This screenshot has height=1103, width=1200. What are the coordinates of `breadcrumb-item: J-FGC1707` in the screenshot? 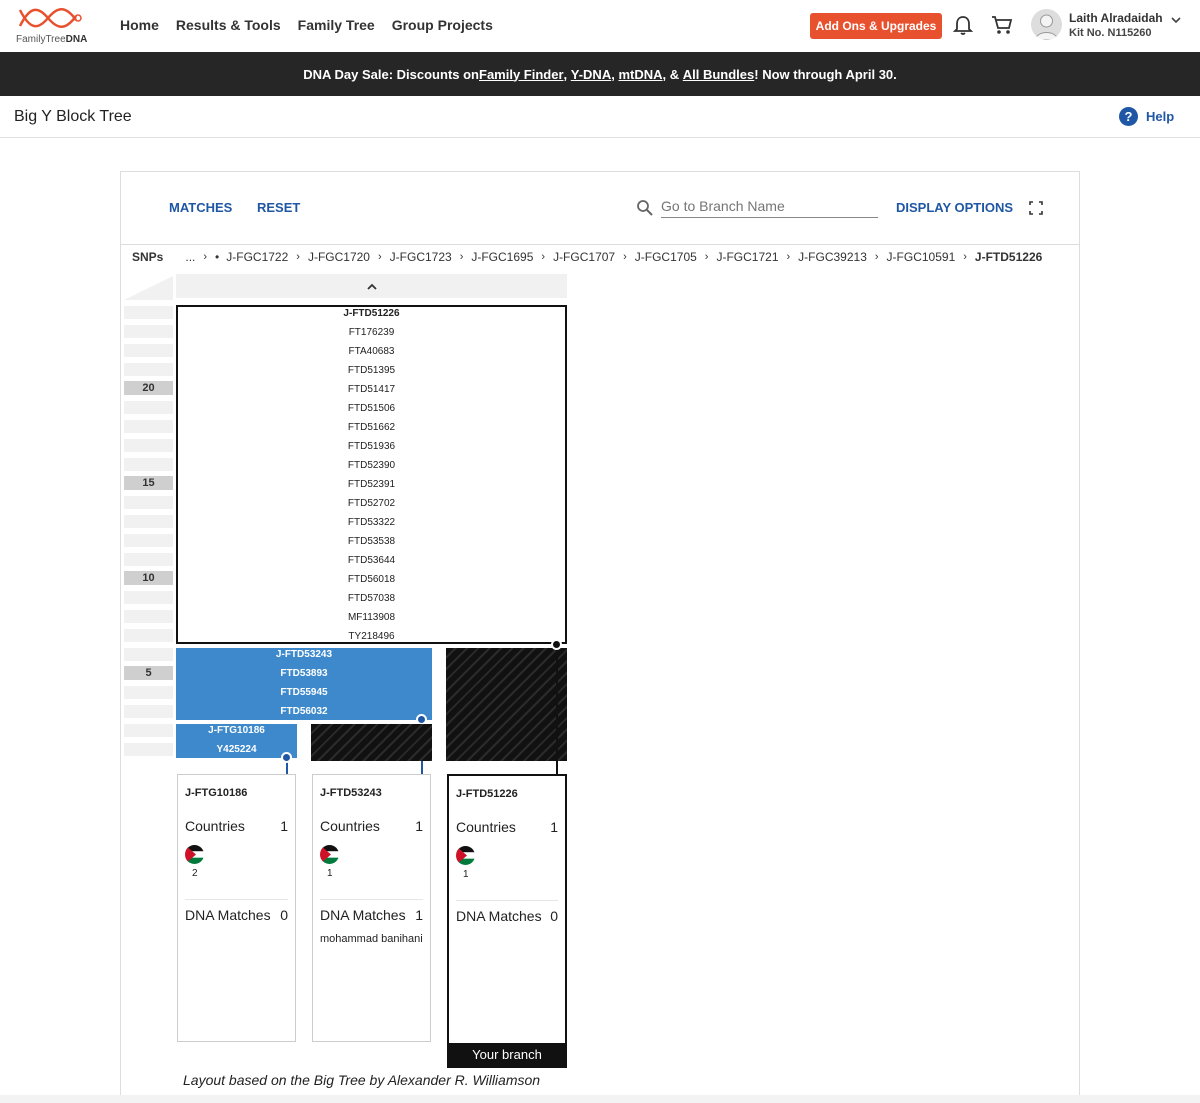 It's located at (584, 257).